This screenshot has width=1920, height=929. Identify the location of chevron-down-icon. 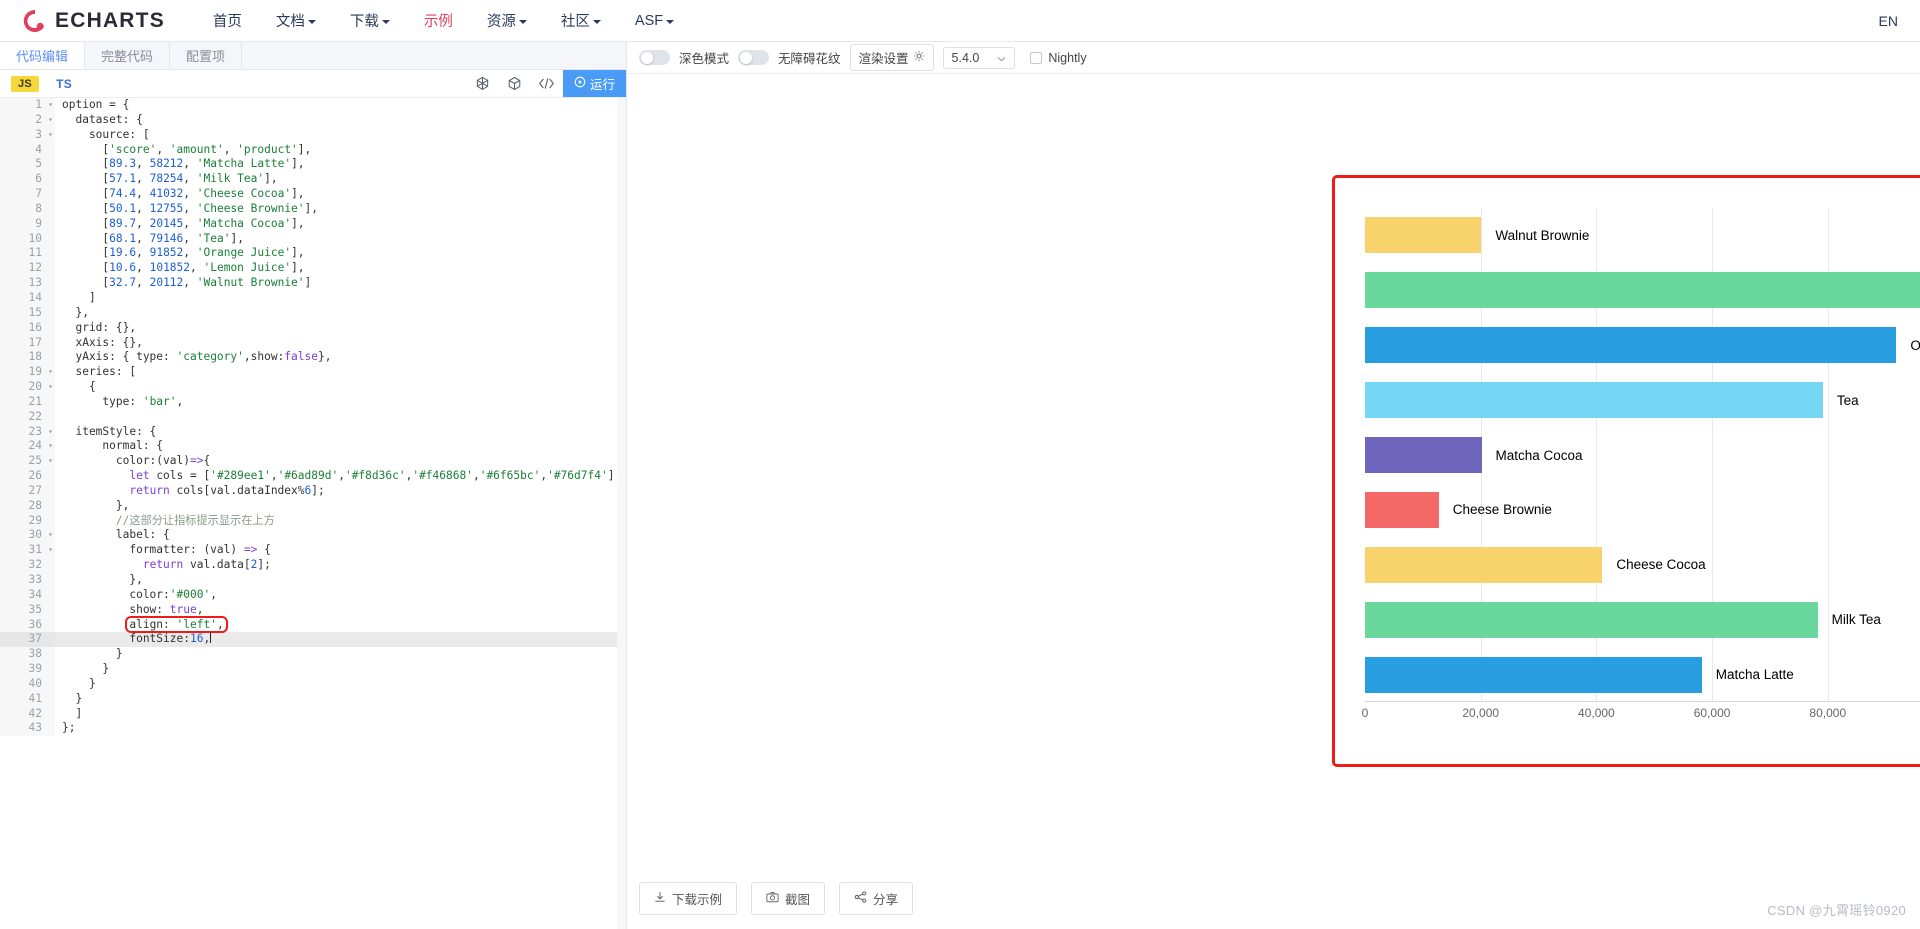
(522, 21).